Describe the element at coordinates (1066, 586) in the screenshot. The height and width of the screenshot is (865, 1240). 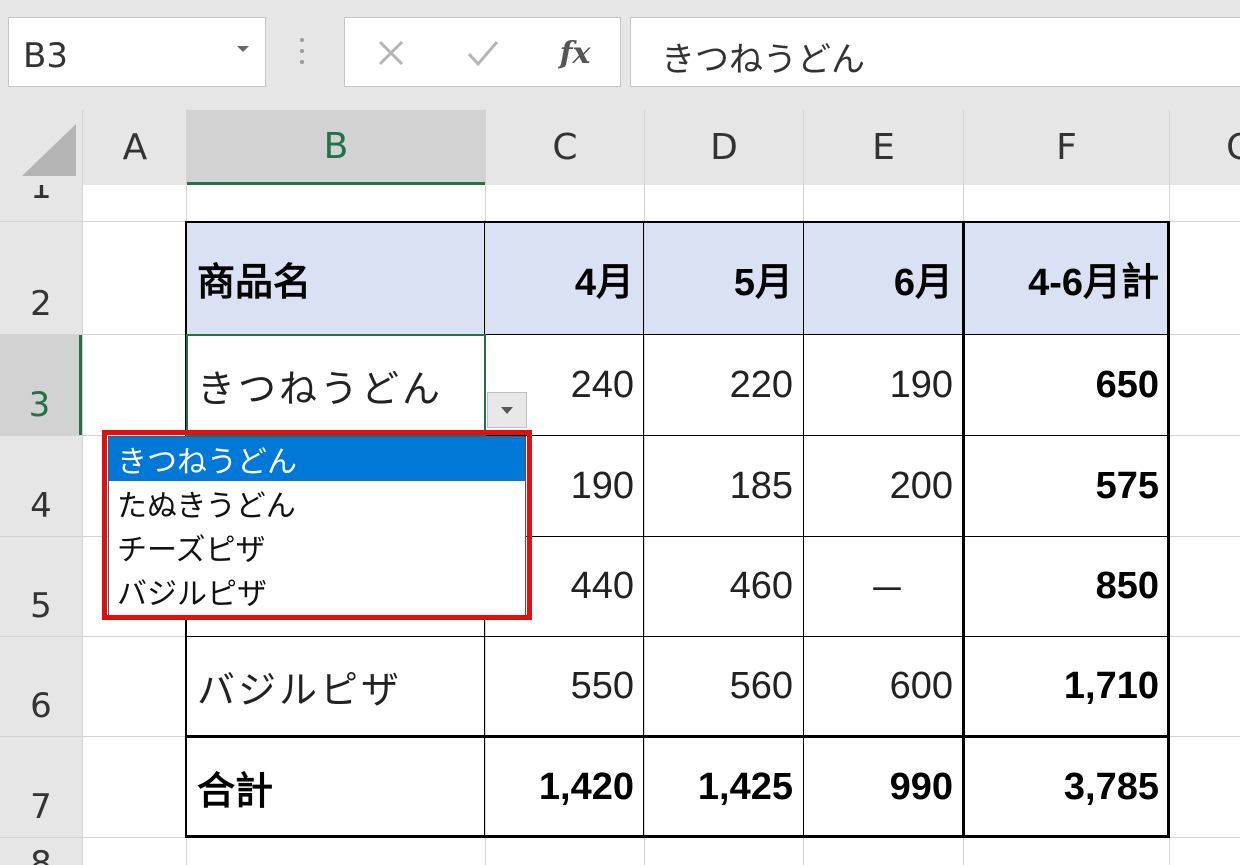
I see `cell-f5: 850` at that location.